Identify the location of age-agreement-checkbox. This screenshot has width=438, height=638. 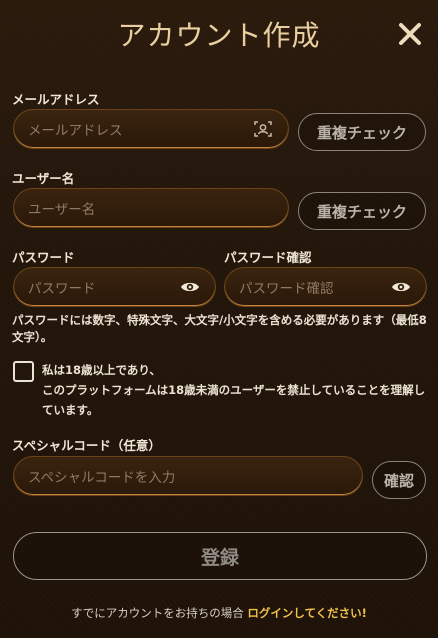
(23, 371).